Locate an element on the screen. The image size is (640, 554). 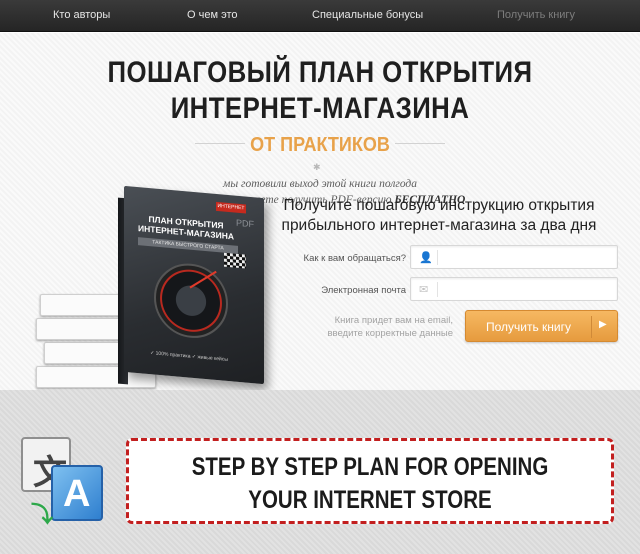
get-book-button: Получить книгу ▶ is located at coordinates (541, 326).